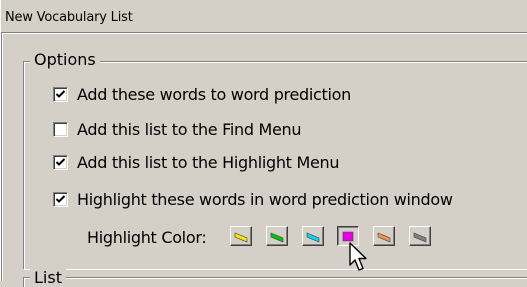  What do you see at coordinates (60, 129) in the screenshot?
I see `checkbox-add-to-find-menu` at bounding box center [60, 129].